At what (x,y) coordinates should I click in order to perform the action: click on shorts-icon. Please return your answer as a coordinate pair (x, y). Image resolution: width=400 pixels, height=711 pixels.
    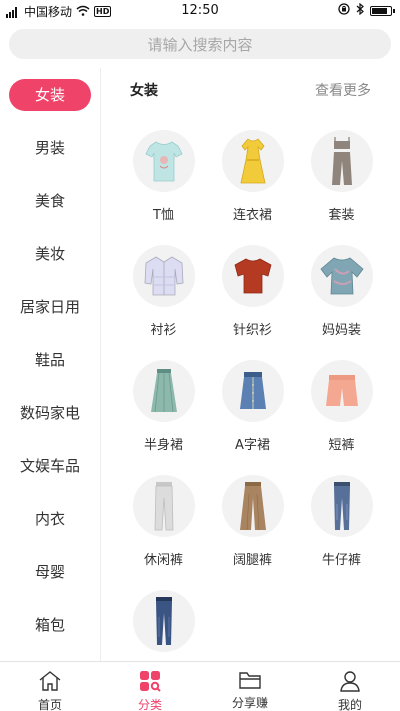
    Looking at the image, I should click on (341, 391).